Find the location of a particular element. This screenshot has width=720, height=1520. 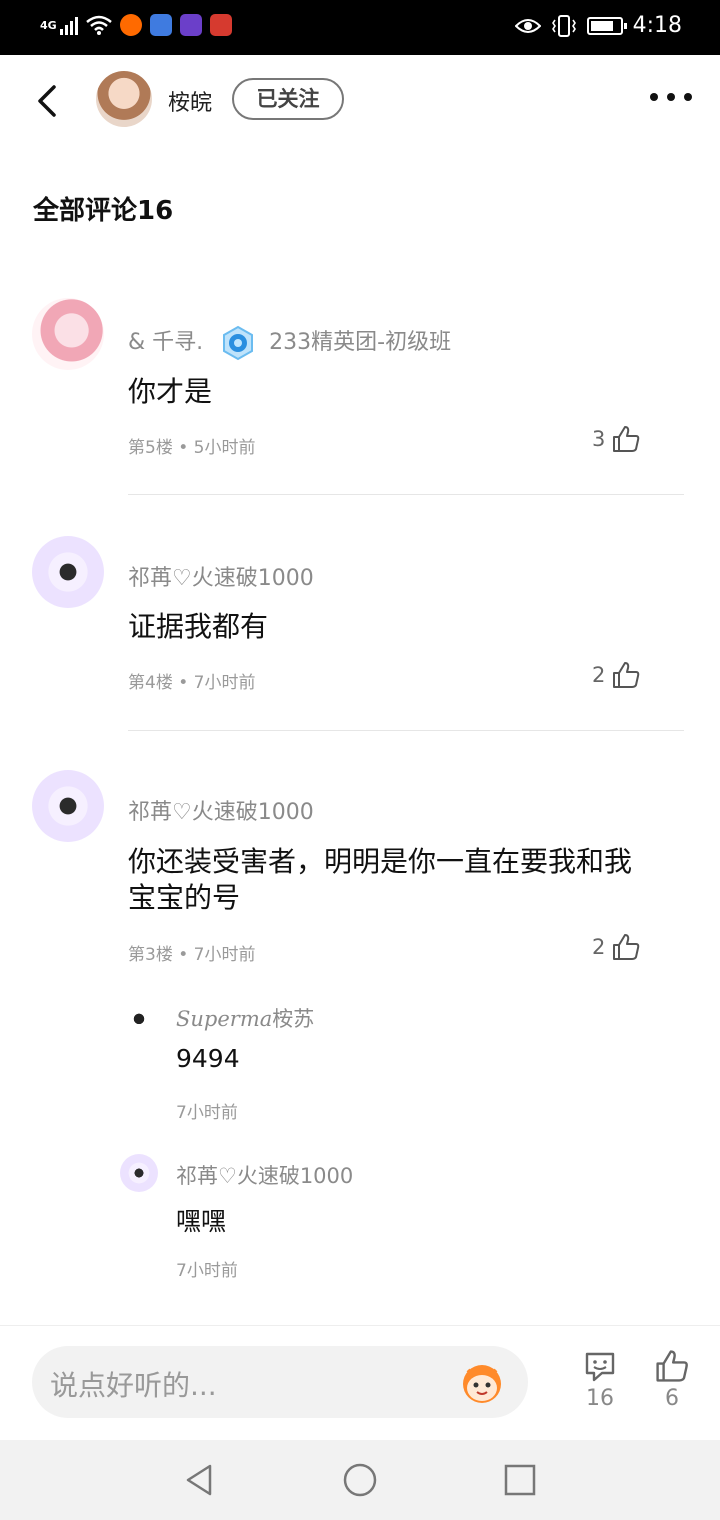

comment-meta: 第4楼 • 7小时前 is located at coordinates (192, 680).